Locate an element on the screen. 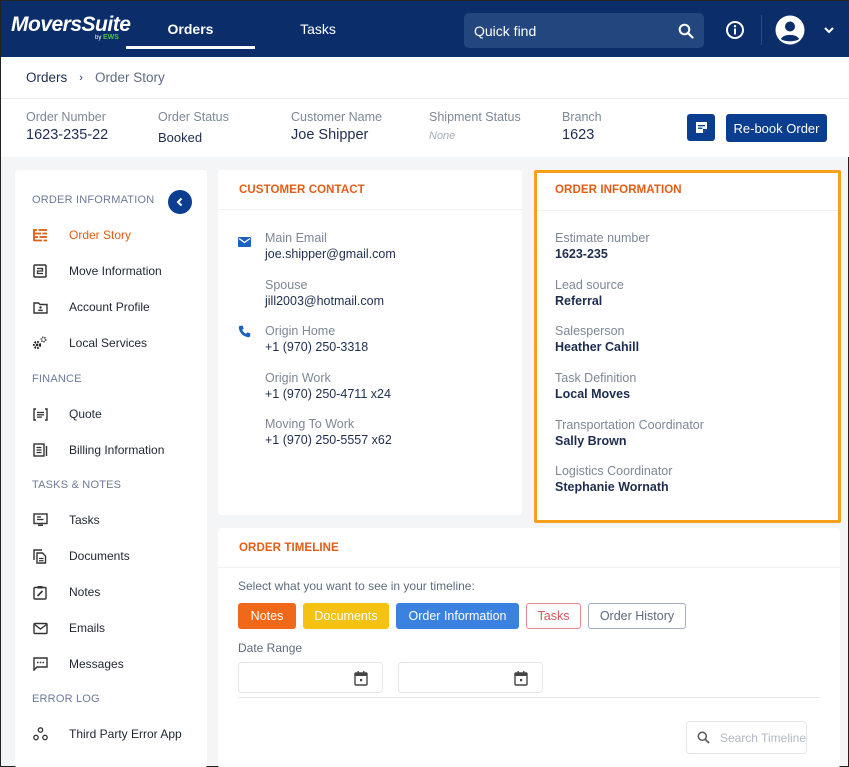  sidebar-item-messages: Messages is located at coordinates (111, 664).